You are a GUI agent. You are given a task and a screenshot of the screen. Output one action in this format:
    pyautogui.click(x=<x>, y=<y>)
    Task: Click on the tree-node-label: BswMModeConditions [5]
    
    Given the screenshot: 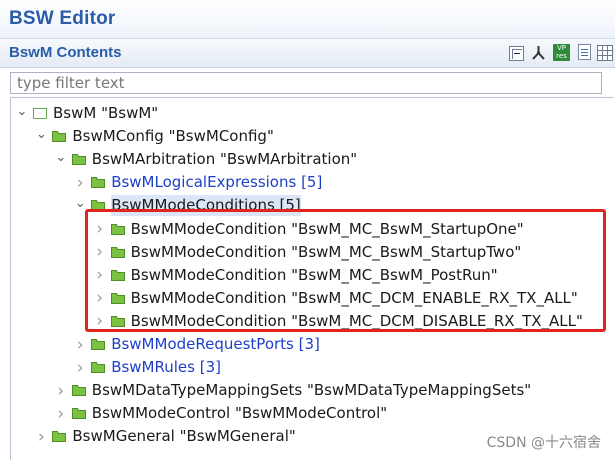 What is the action you would take?
    pyautogui.click(x=206, y=206)
    